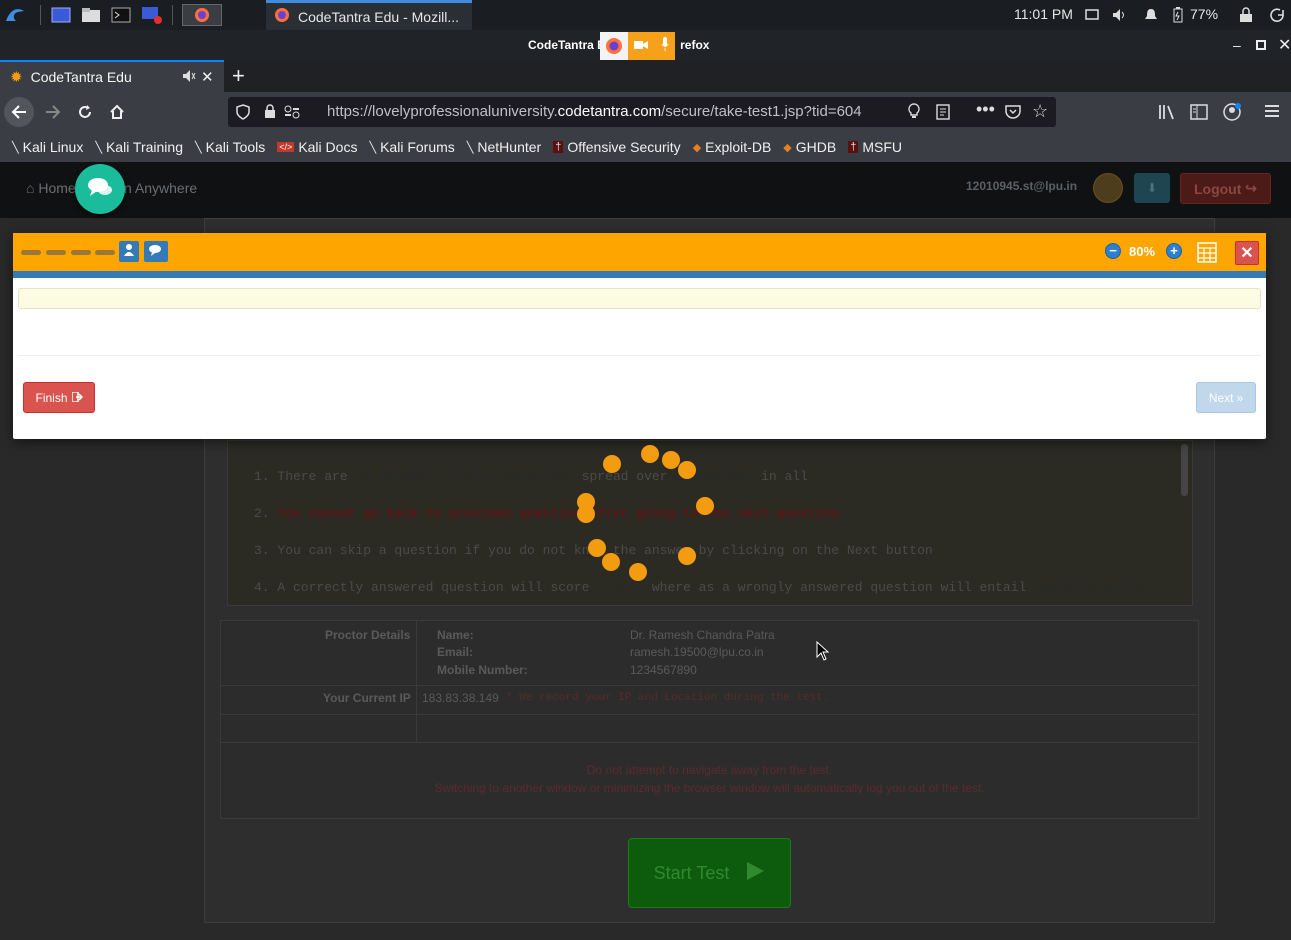 This screenshot has height=940, width=1291. I want to click on logout-button: Logout ↪, so click(1225, 188).